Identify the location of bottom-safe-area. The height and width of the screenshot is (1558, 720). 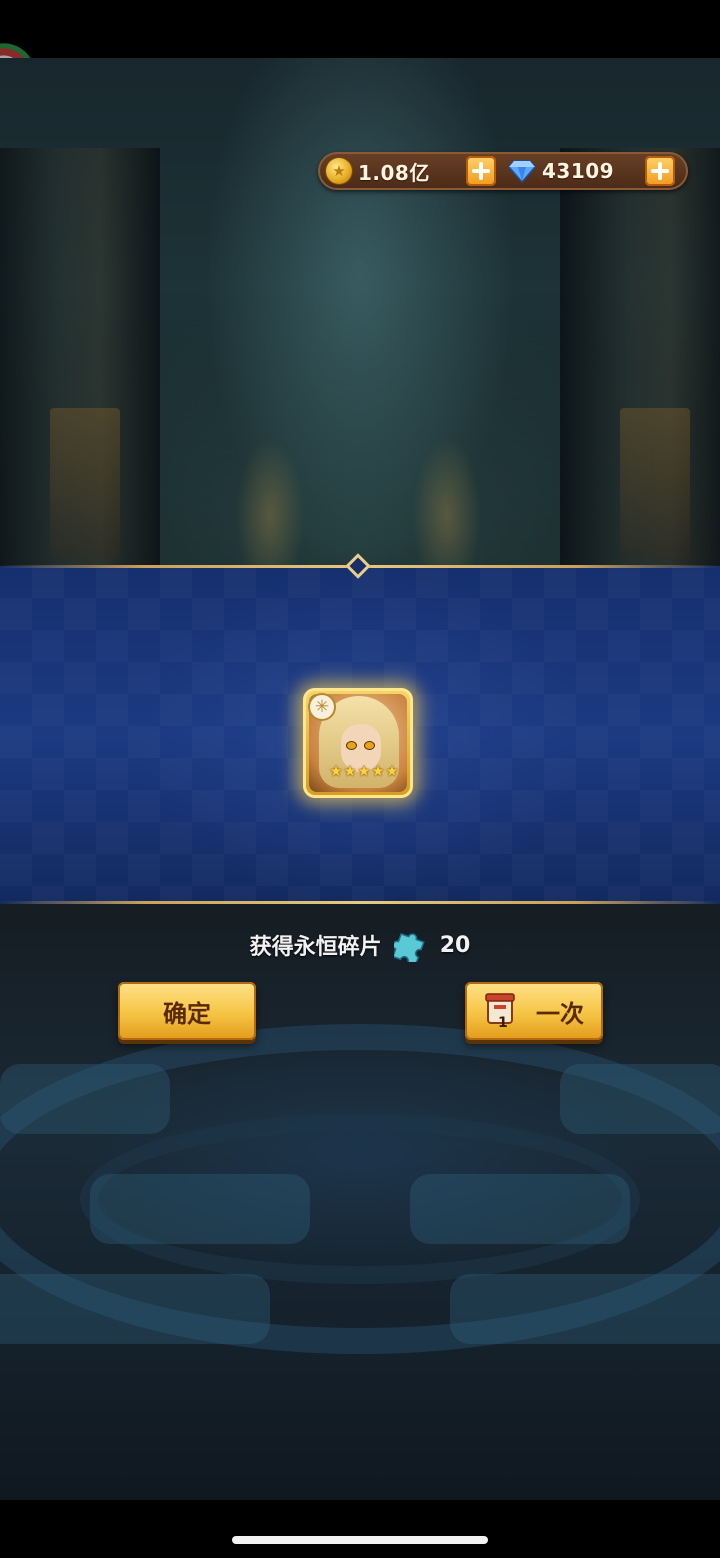
(360, 1529).